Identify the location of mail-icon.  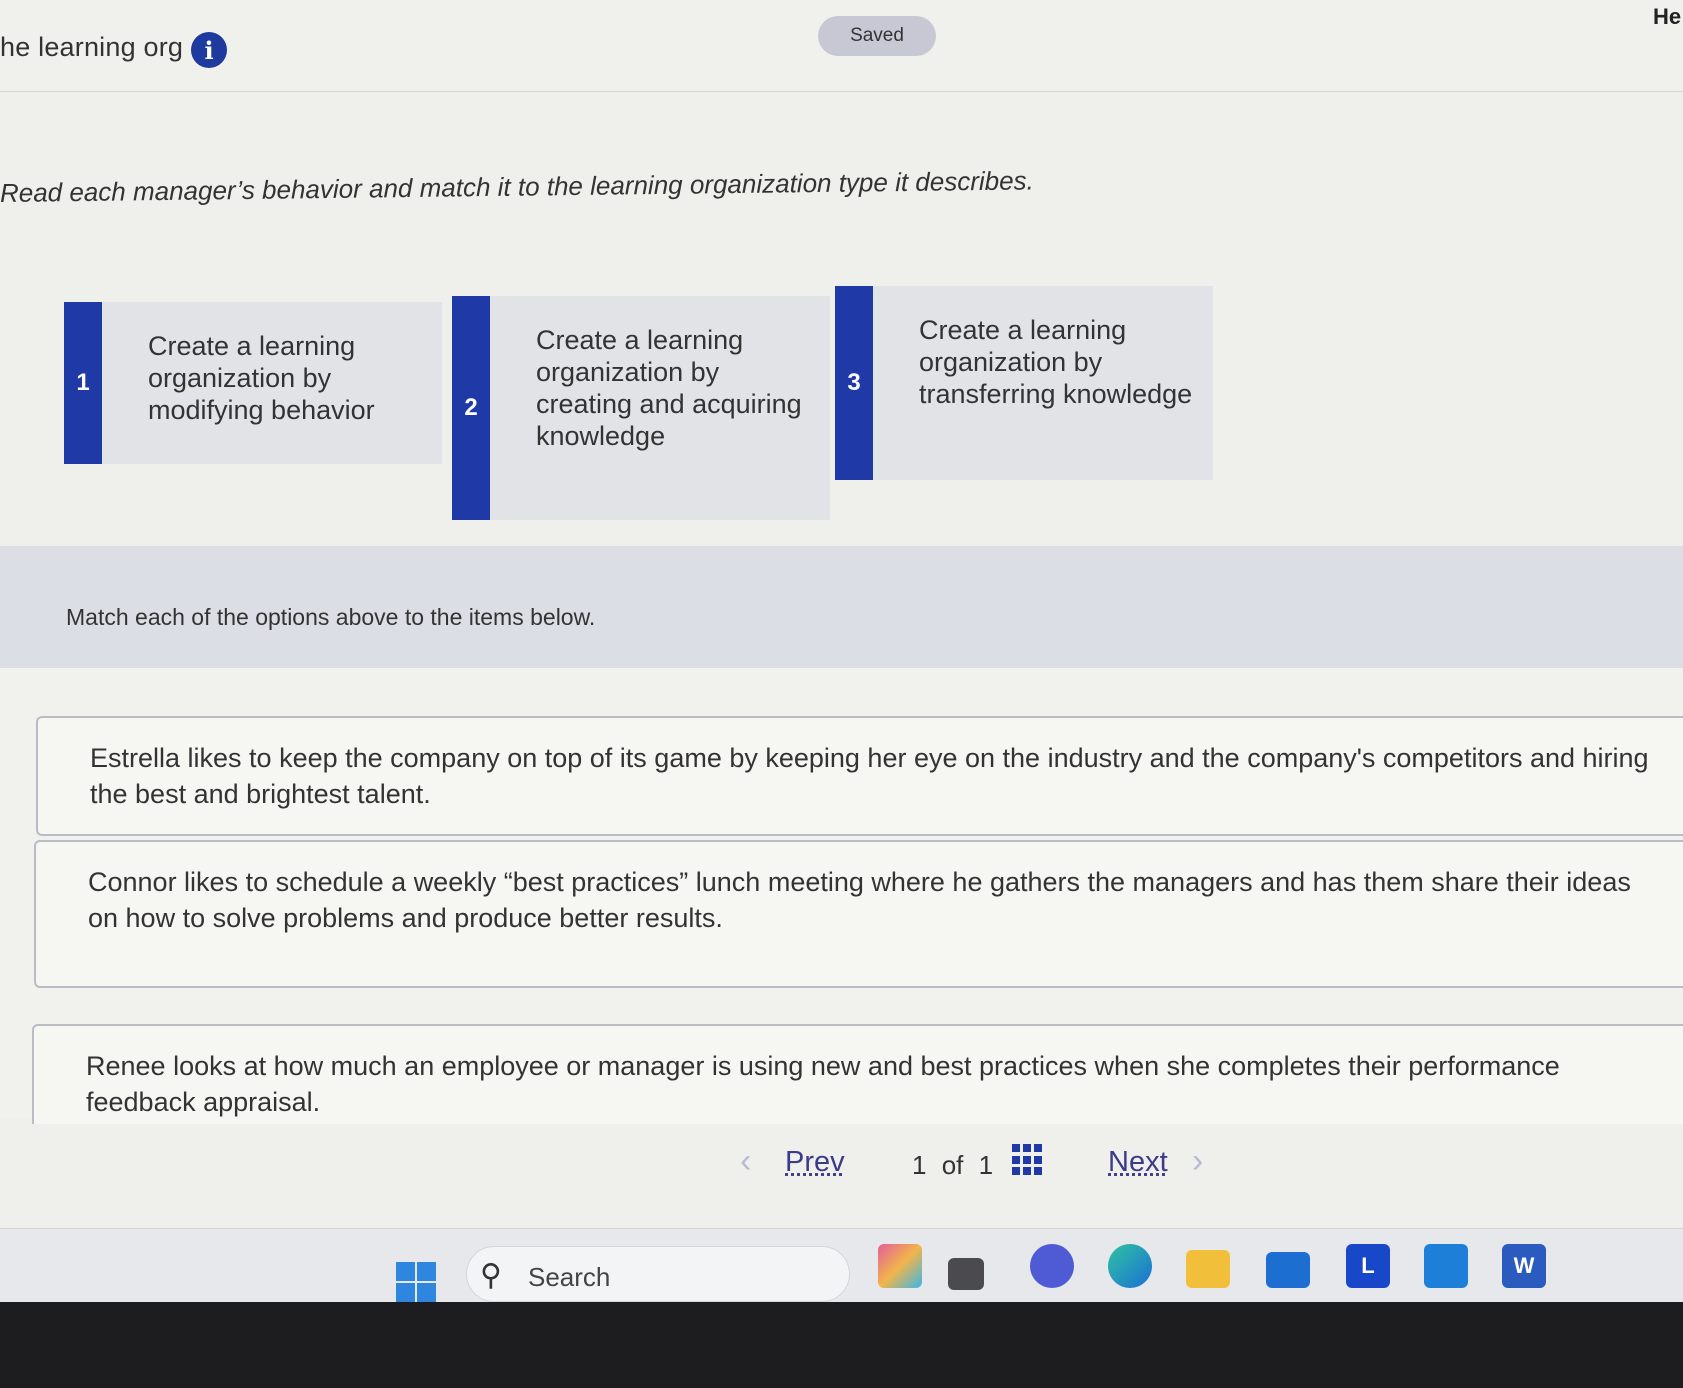
(1288, 1270).